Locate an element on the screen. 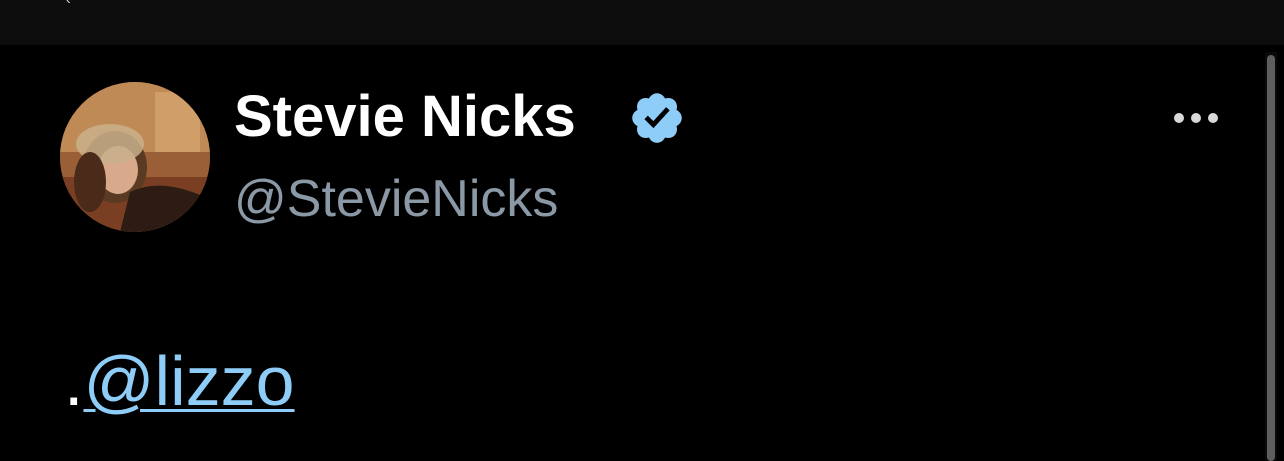 Image resolution: width=1284 pixels, height=461 pixels. scrollbar-thumb is located at coordinates (1271, 258).